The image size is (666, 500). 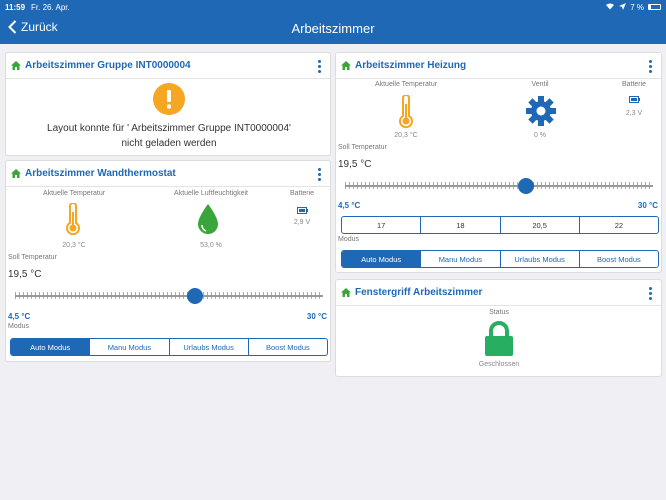 I want to click on status-bar: 11:59 Fr. 26. Apr. 7 %, so click(x=333, y=7).